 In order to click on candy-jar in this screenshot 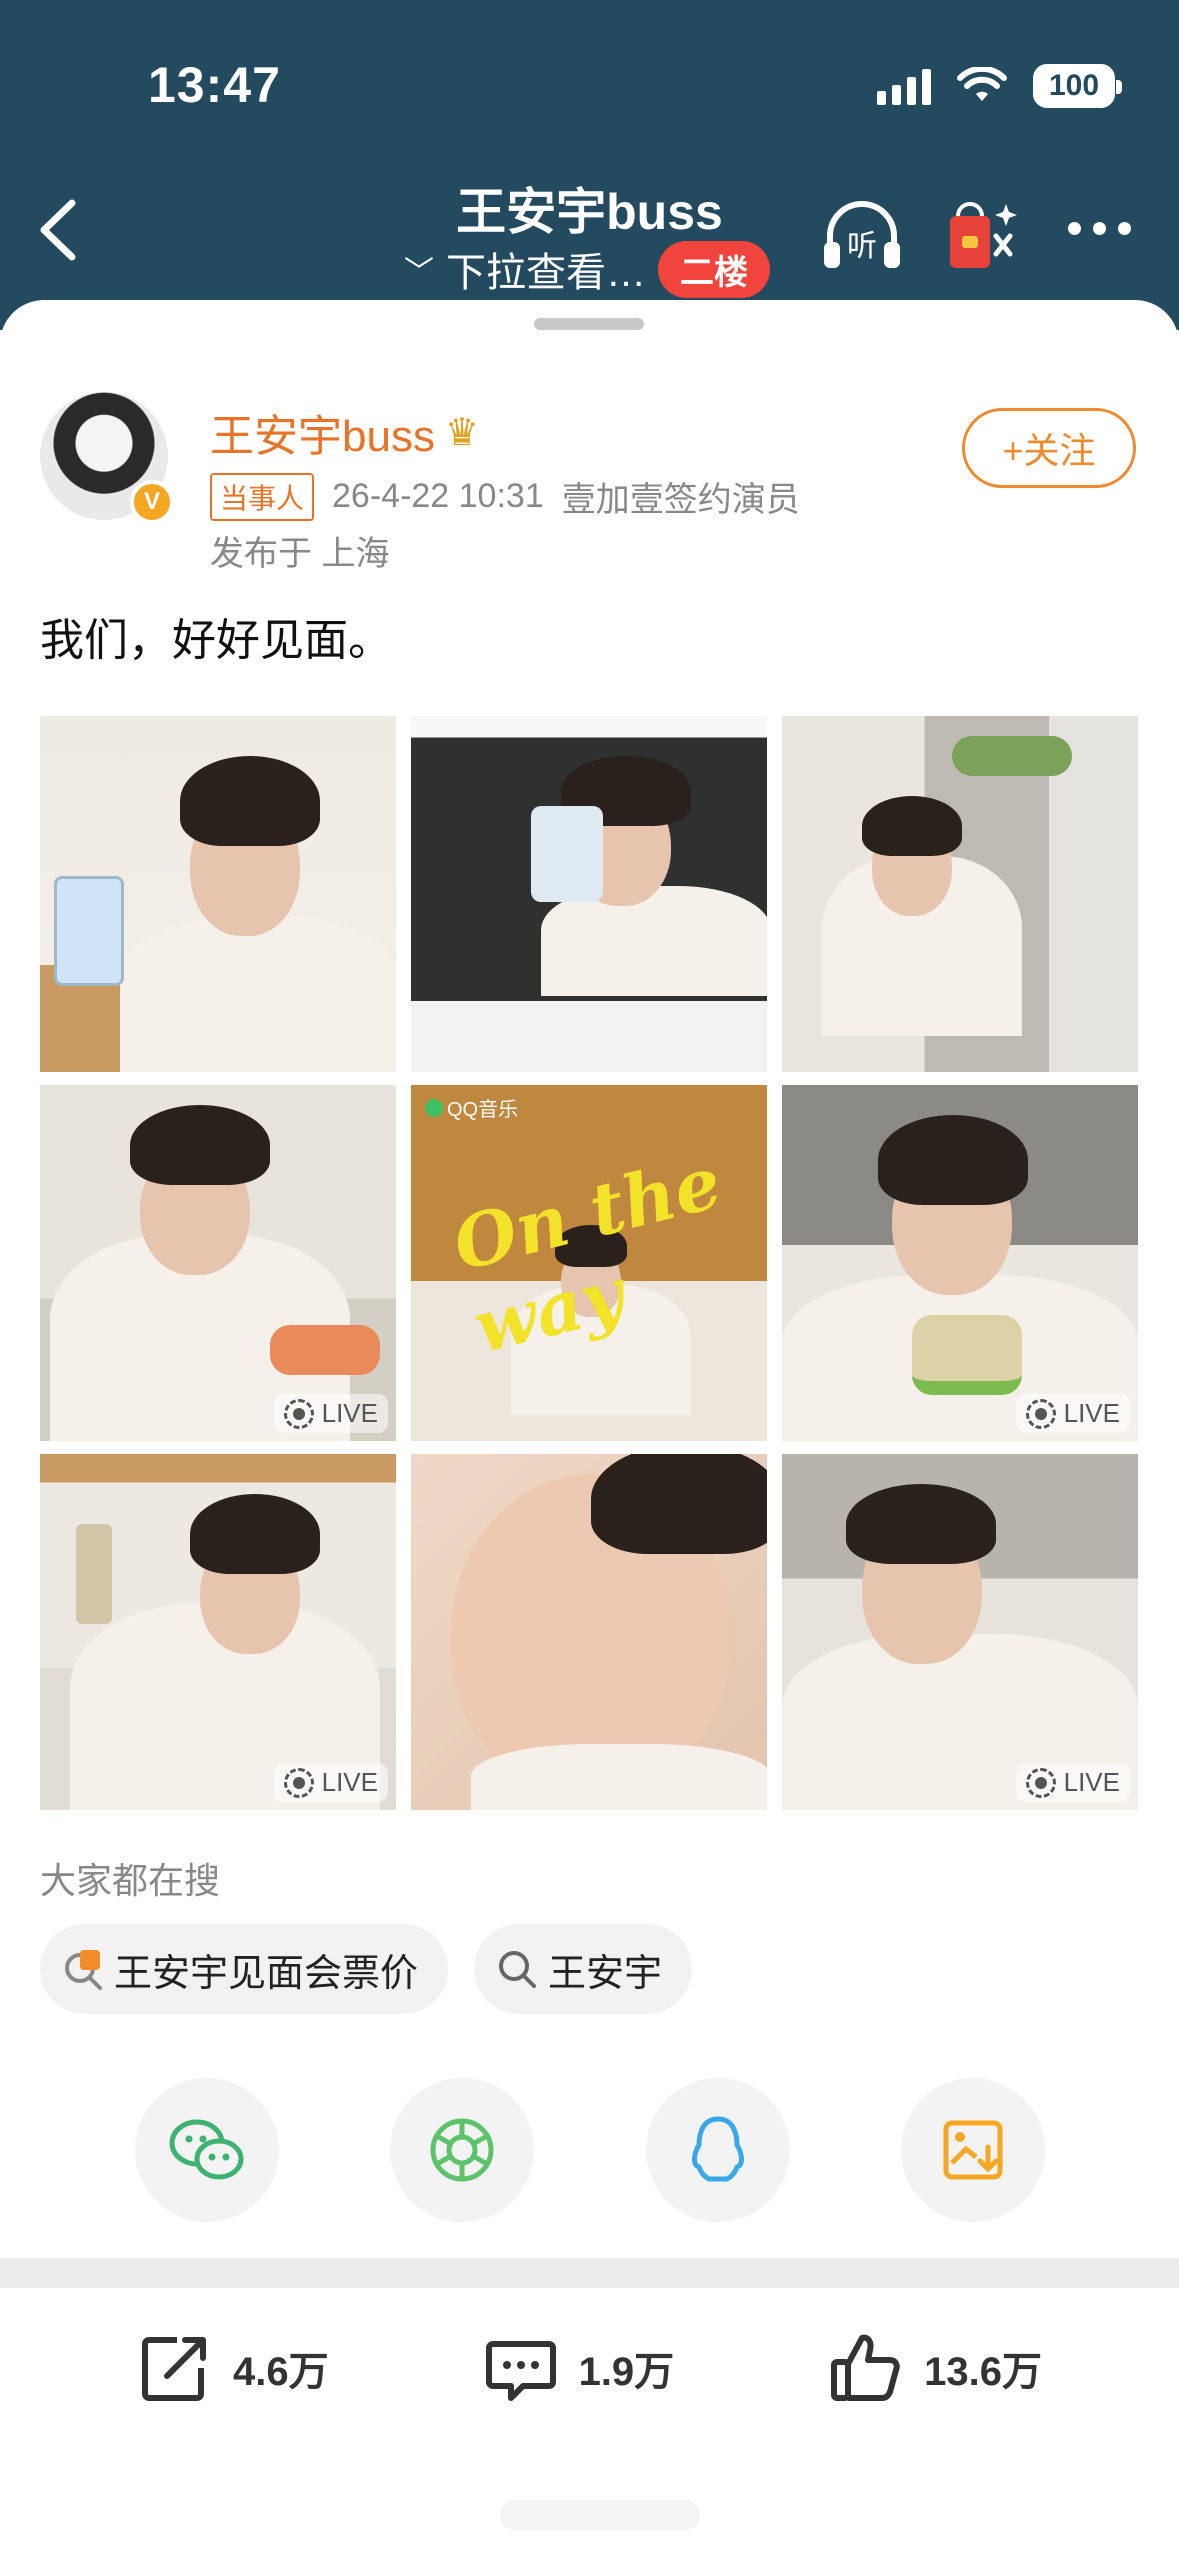, I will do `click(89, 931)`.